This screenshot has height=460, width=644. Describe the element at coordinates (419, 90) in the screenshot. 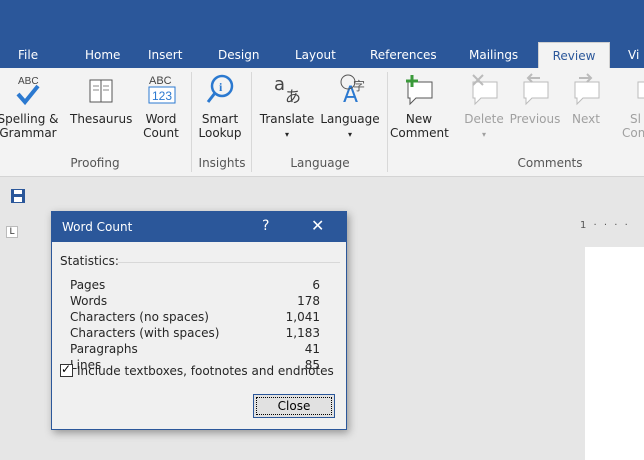

I see `new-comment-icon` at that location.